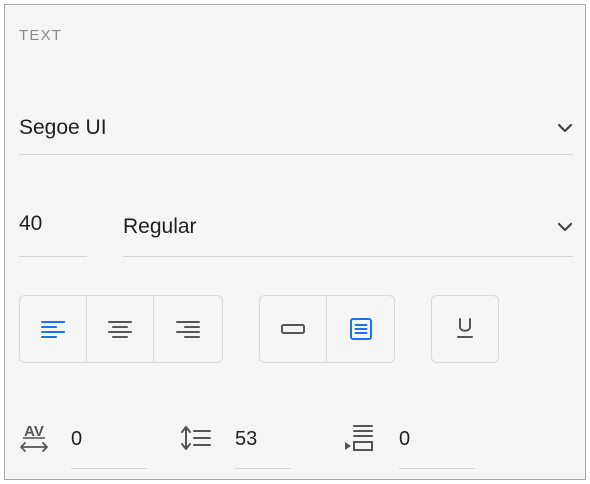  What do you see at coordinates (34, 438) in the screenshot?
I see `character-spacing-icon: AV` at bounding box center [34, 438].